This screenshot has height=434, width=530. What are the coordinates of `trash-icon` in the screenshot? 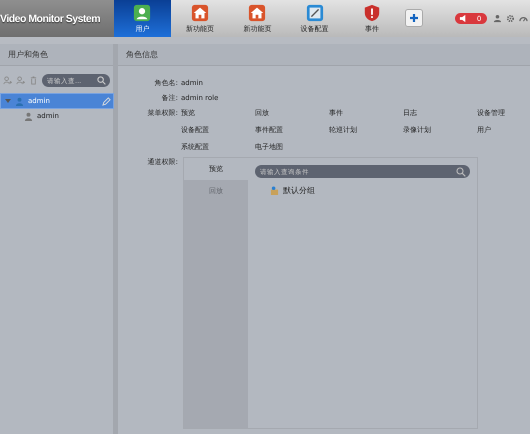 It's located at (33, 80).